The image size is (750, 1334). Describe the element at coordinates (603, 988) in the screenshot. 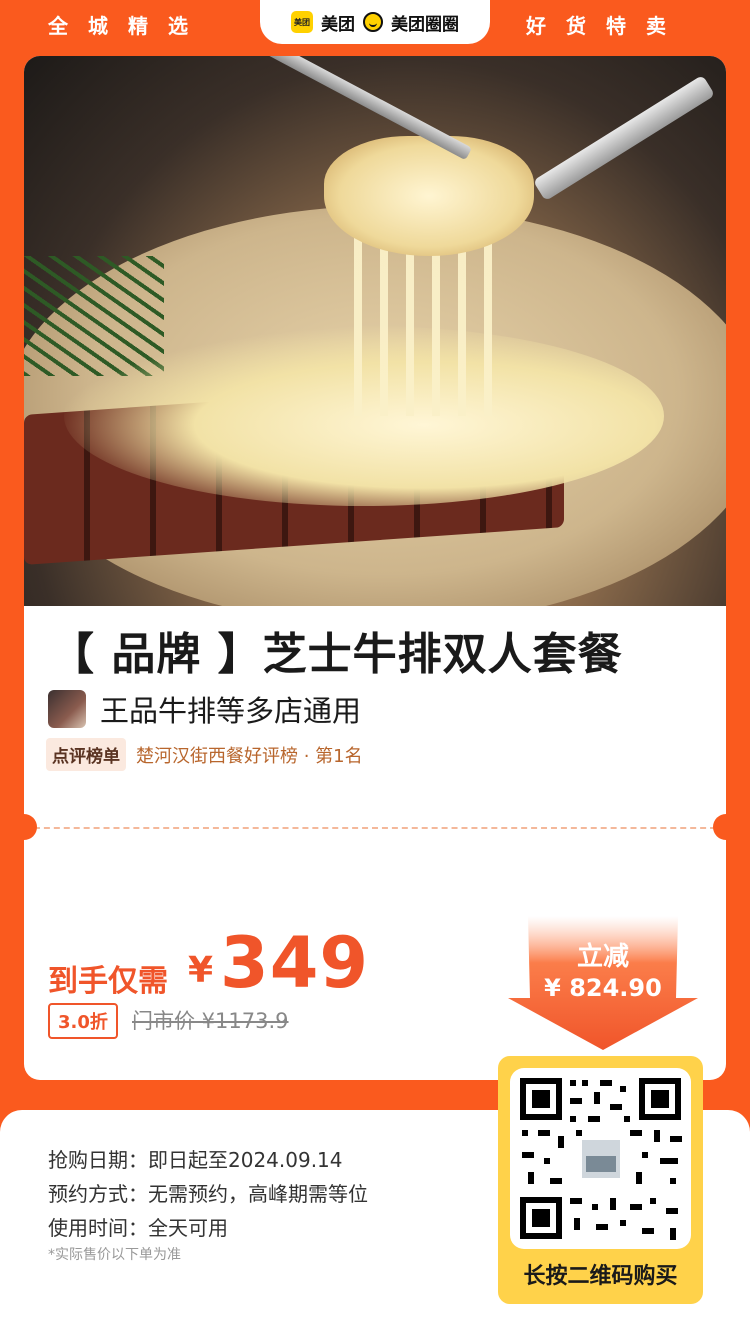

I see `reduce-value: ¥ 824.90` at that location.